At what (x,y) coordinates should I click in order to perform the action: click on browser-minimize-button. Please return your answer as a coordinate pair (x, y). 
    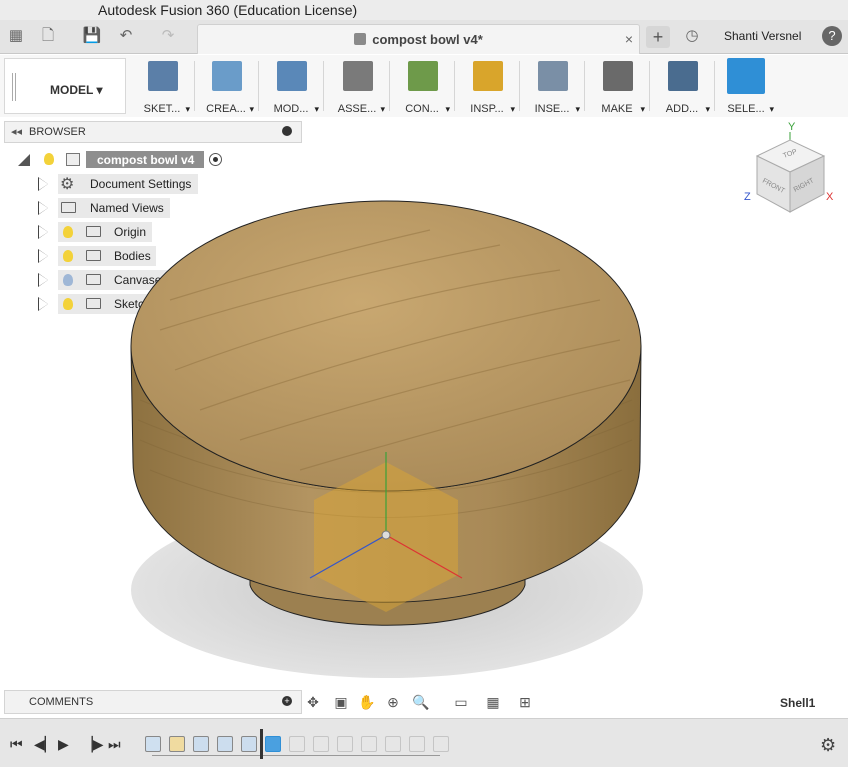
    Looking at the image, I should click on (287, 131).